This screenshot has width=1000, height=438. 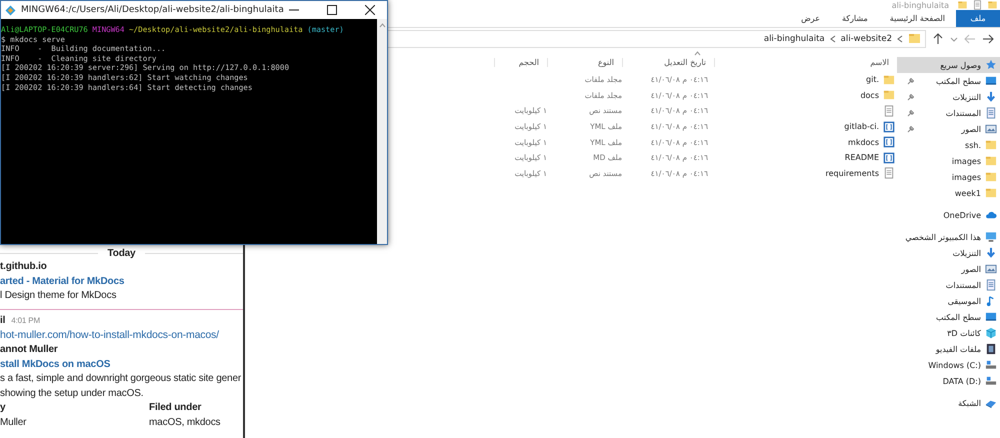 I want to click on url-link: hot-muller.com/how-to-install-mkdocs-on-macos/, so click(x=109, y=335).